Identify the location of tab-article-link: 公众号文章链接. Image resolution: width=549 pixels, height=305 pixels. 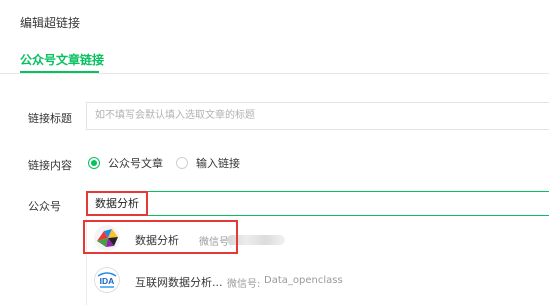
(62, 59).